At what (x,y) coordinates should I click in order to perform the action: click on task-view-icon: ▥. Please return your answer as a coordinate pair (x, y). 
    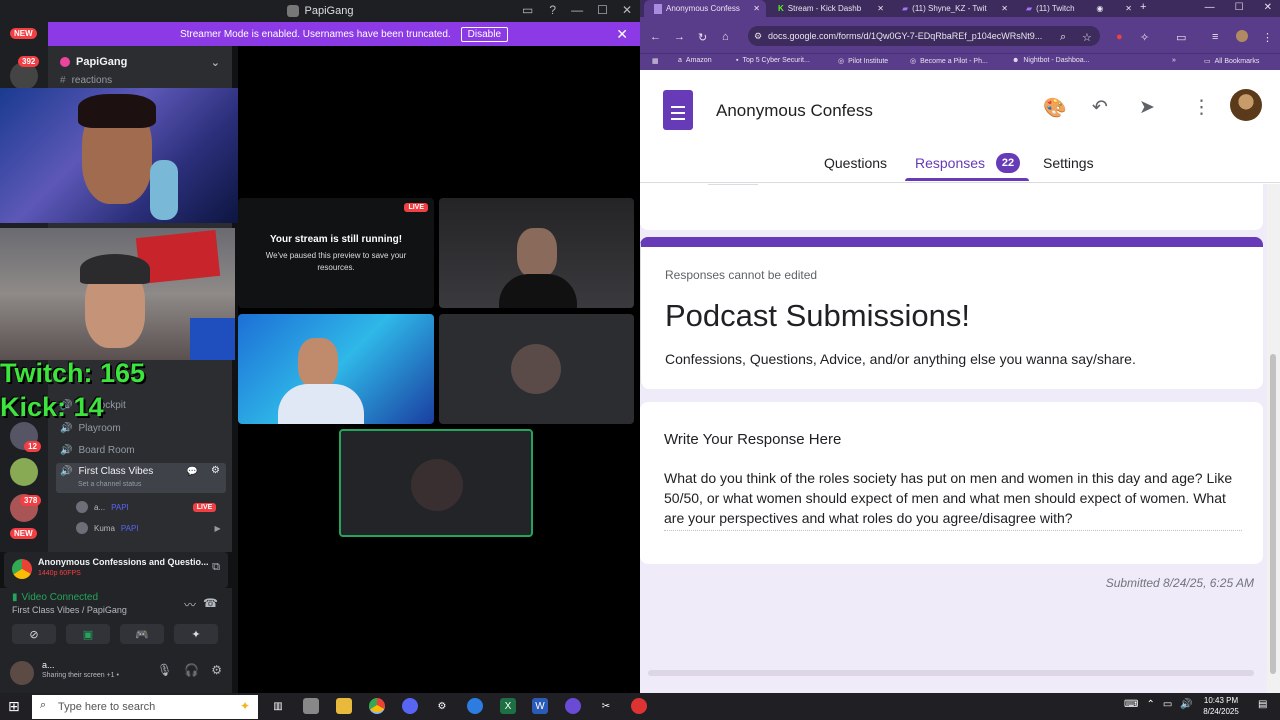
    Looking at the image, I should click on (278, 706).